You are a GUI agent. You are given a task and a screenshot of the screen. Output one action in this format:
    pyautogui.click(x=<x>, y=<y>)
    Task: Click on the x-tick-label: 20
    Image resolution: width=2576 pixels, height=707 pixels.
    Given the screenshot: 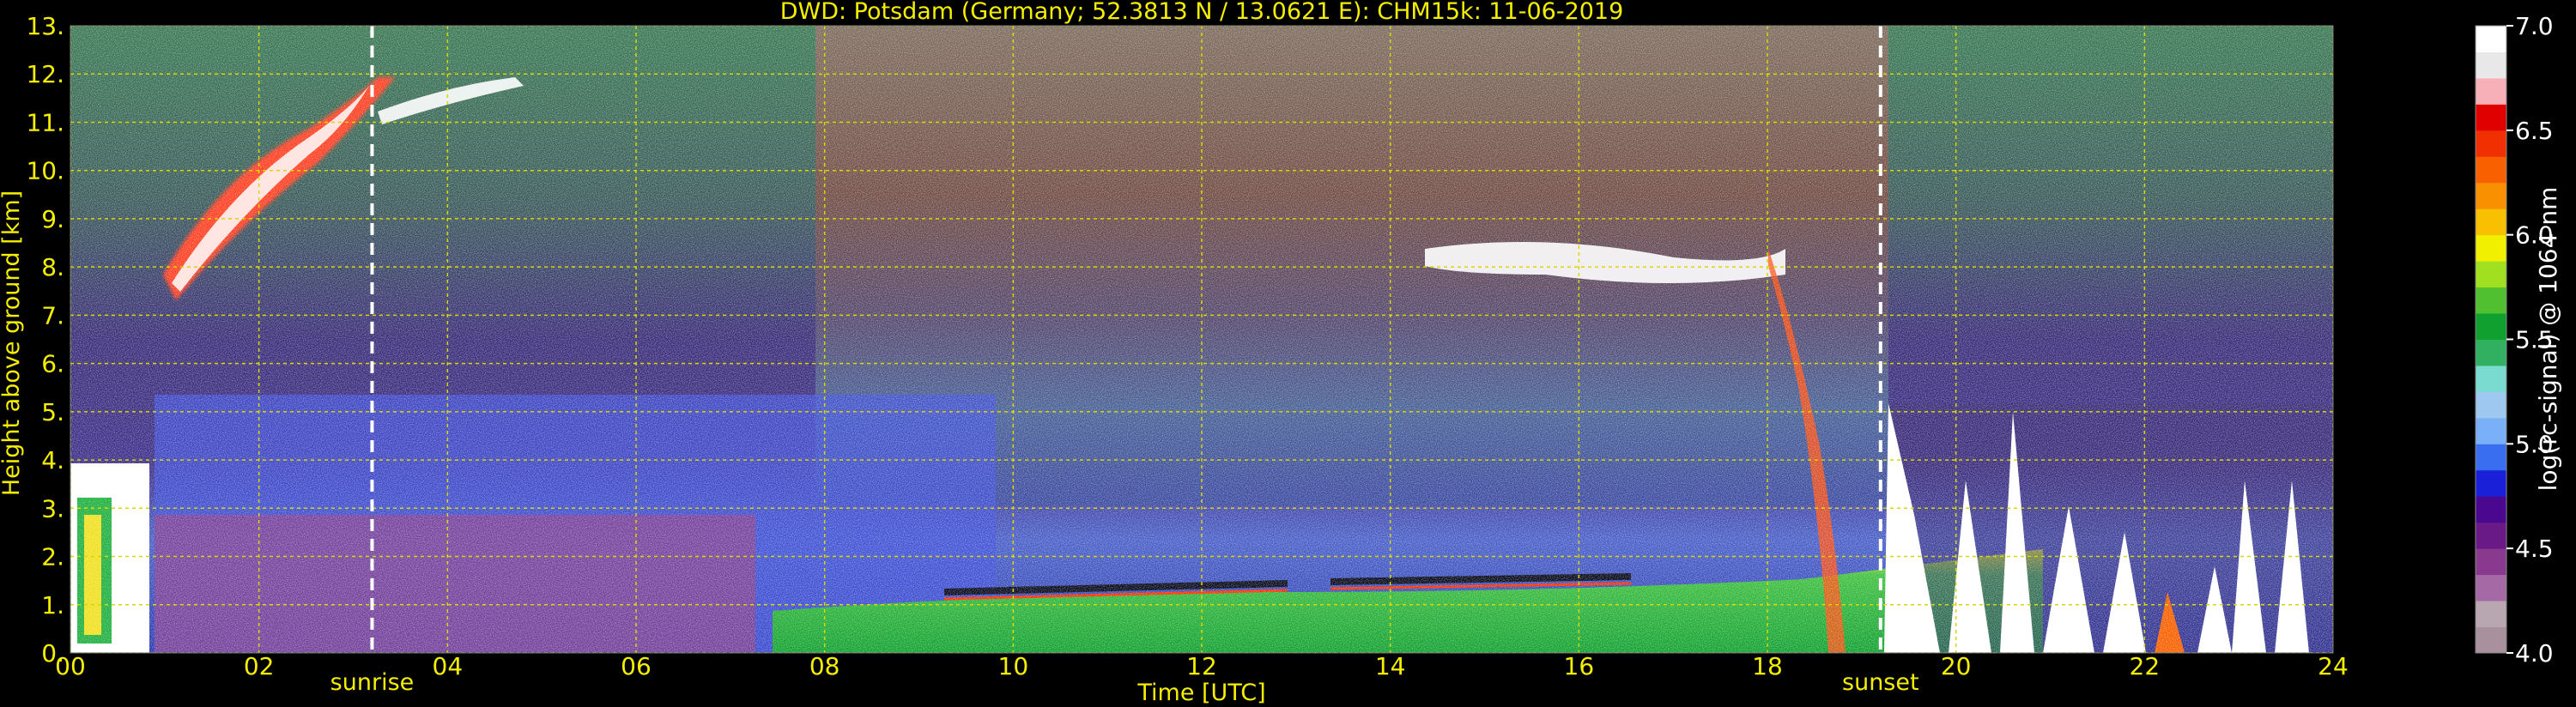 What is the action you would take?
    pyautogui.click(x=1956, y=666)
    